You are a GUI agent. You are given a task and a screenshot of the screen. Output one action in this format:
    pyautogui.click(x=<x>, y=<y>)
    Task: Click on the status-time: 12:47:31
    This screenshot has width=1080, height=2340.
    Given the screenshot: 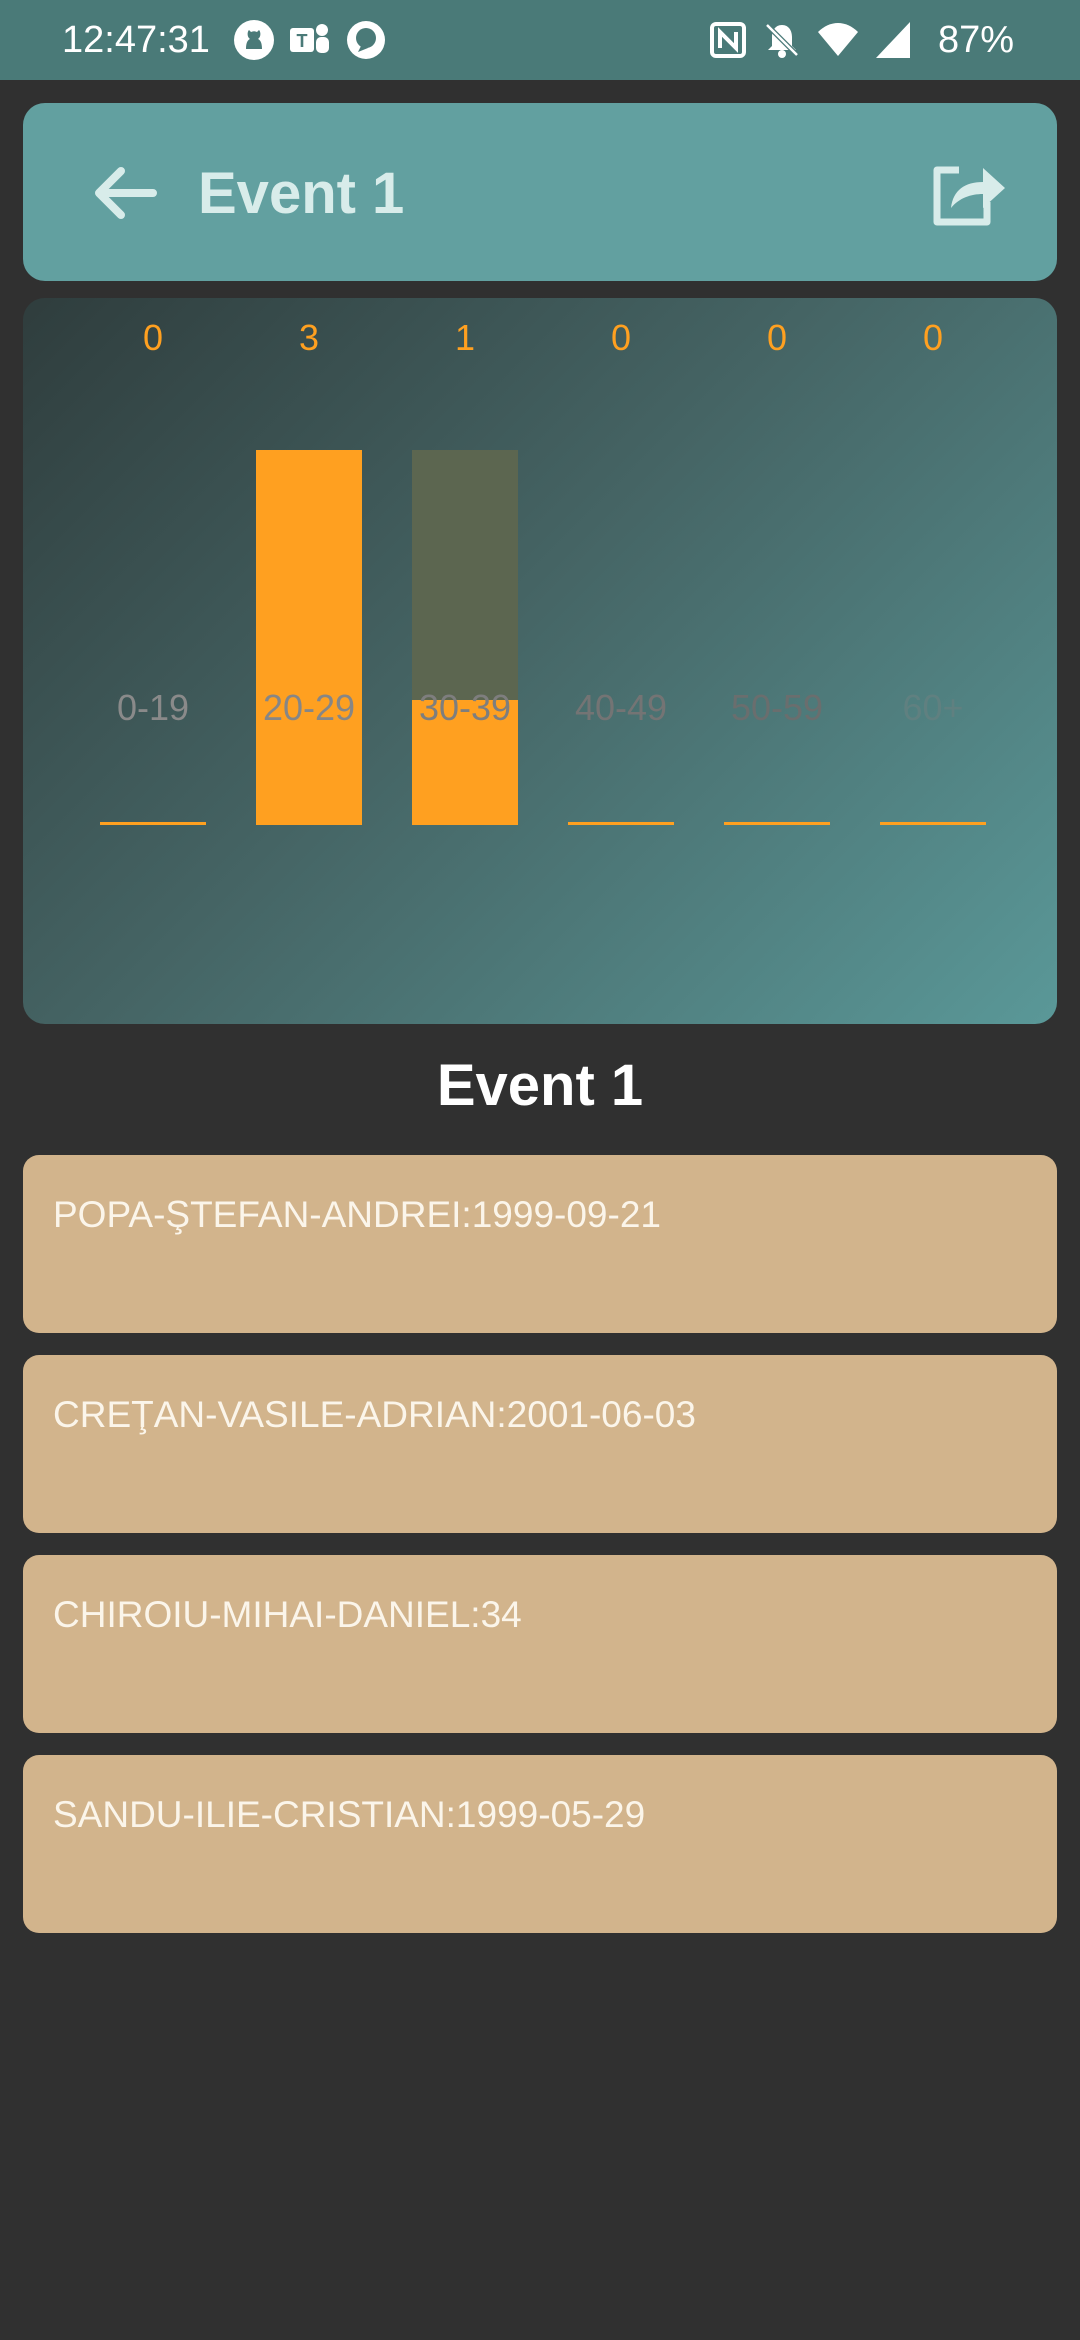 What is the action you would take?
    pyautogui.click(x=136, y=40)
    